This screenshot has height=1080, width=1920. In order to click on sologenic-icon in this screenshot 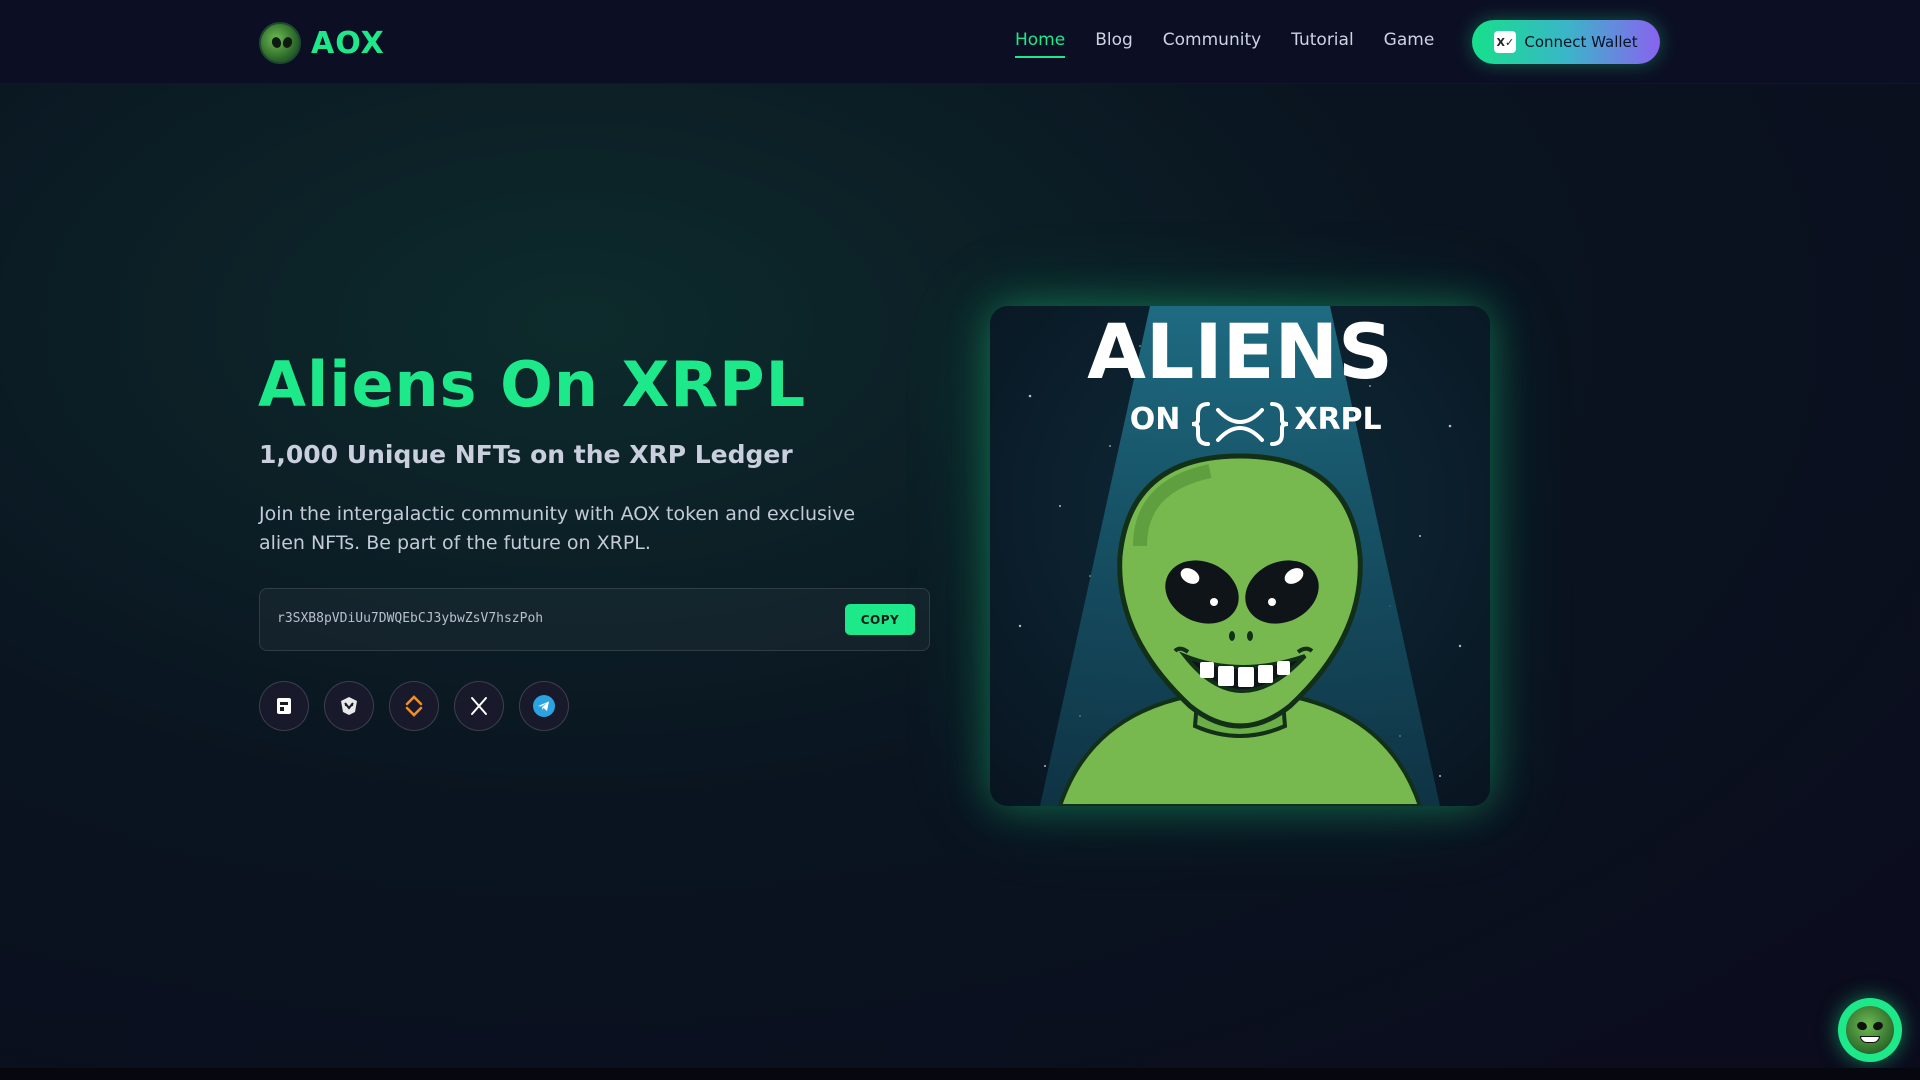, I will do `click(414, 706)`.